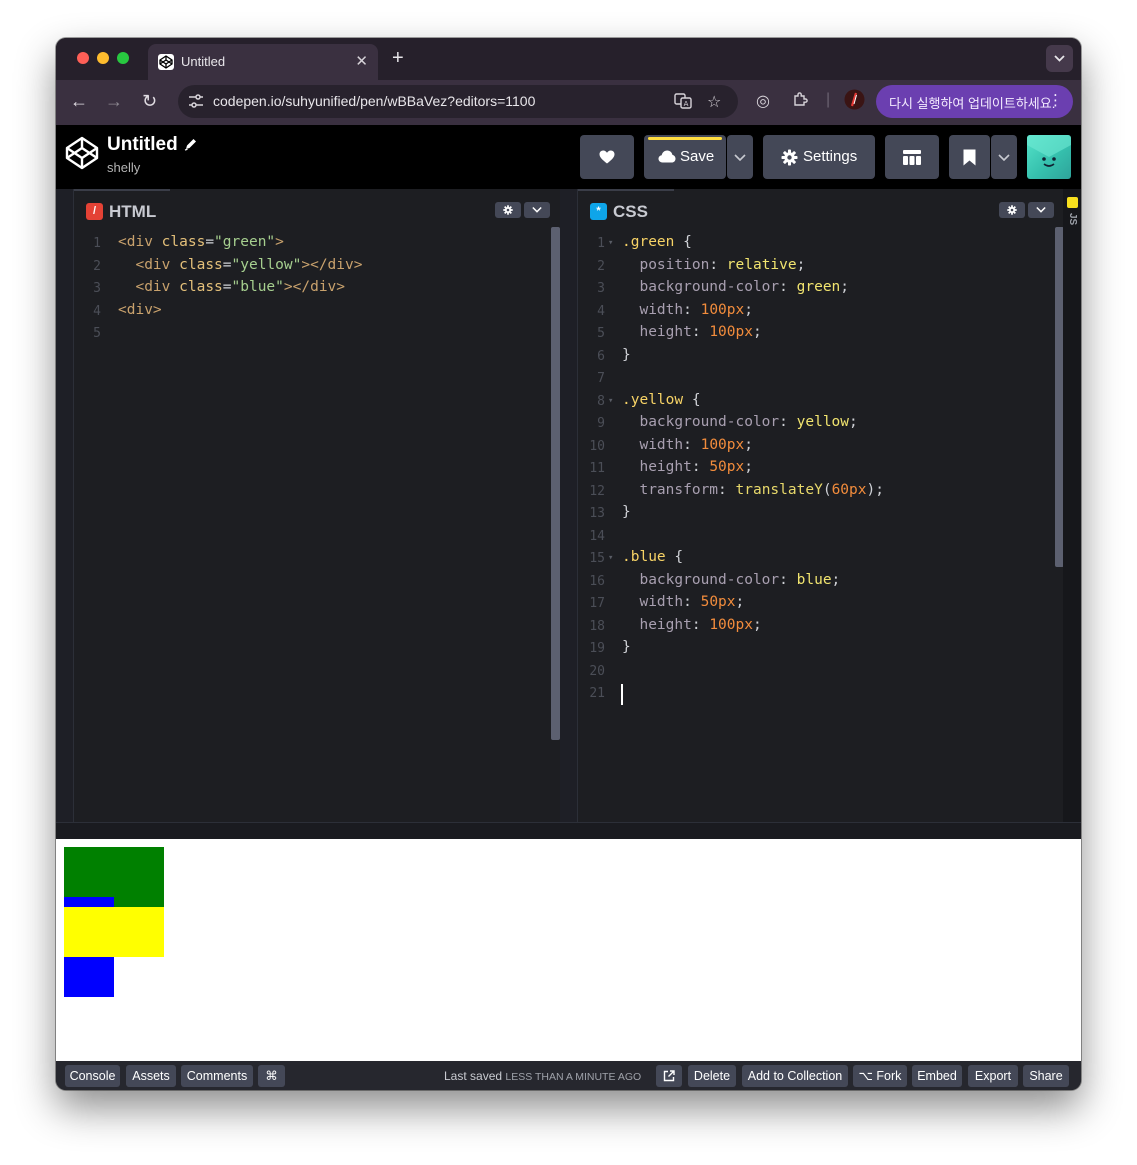 This screenshot has width=1137, height=1165. I want to click on line-number: 19, so click(597, 648).